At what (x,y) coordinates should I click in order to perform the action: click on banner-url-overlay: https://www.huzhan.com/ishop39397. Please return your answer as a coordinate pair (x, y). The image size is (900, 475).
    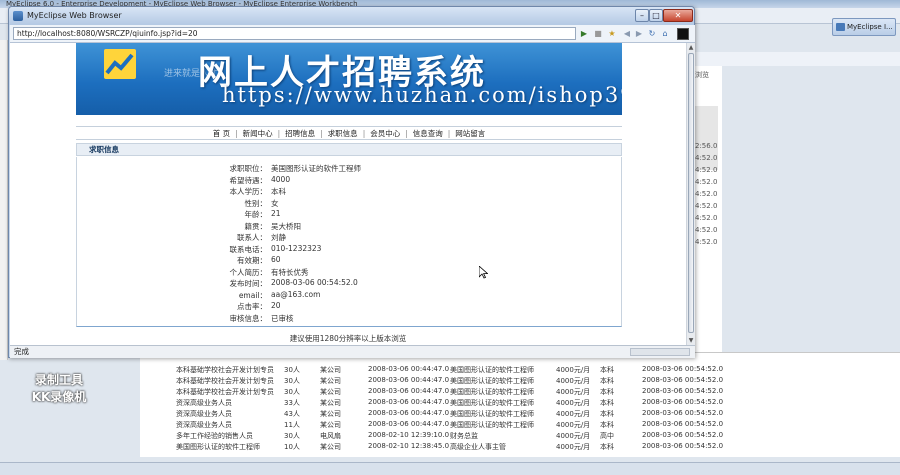
    Looking at the image, I should click on (422, 95).